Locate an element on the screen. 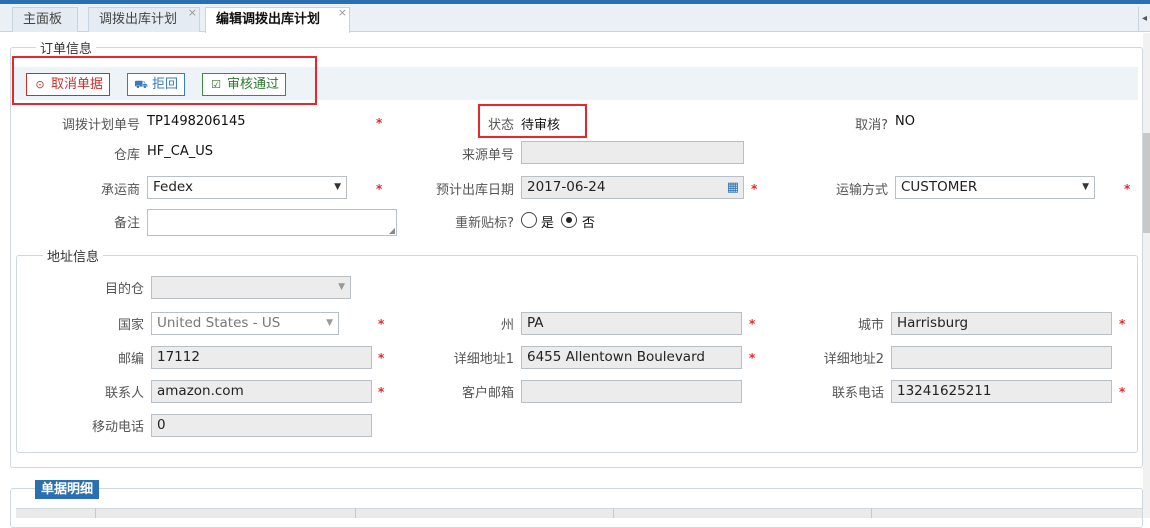 This screenshot has height=528, width=1150. relabel-no-label: 否 is located at coordinates (589, 223).